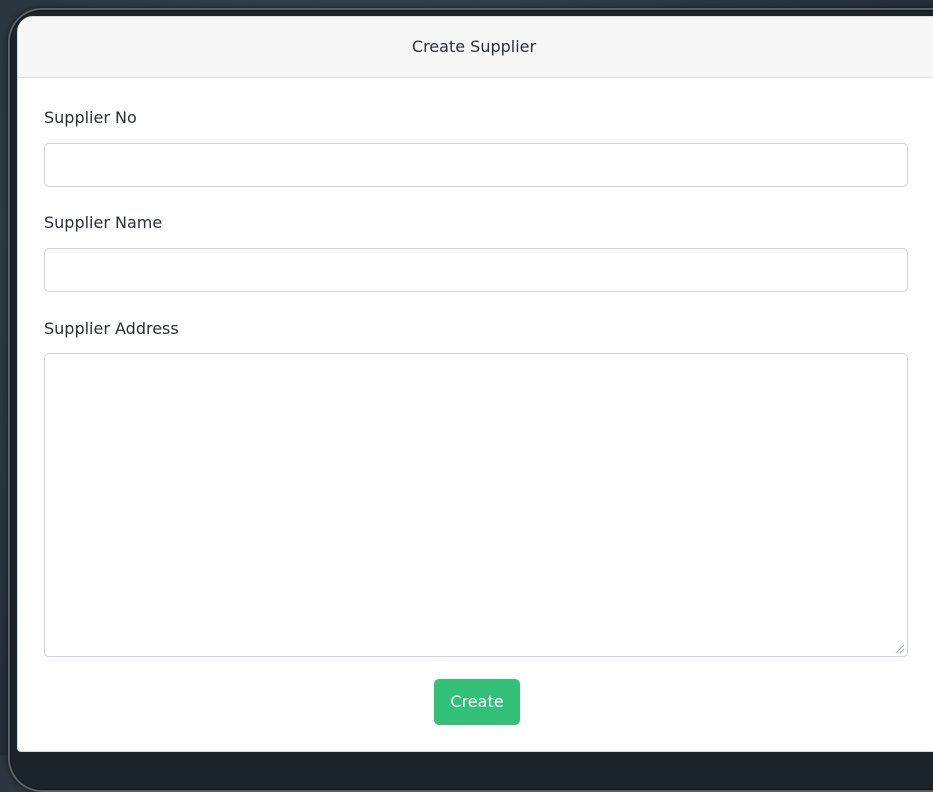 The image size is (933, 792). What do you see at coordinates (476, 270) in the screenshot?
I see `supplier-name-input` at bounding box center [476, 270].